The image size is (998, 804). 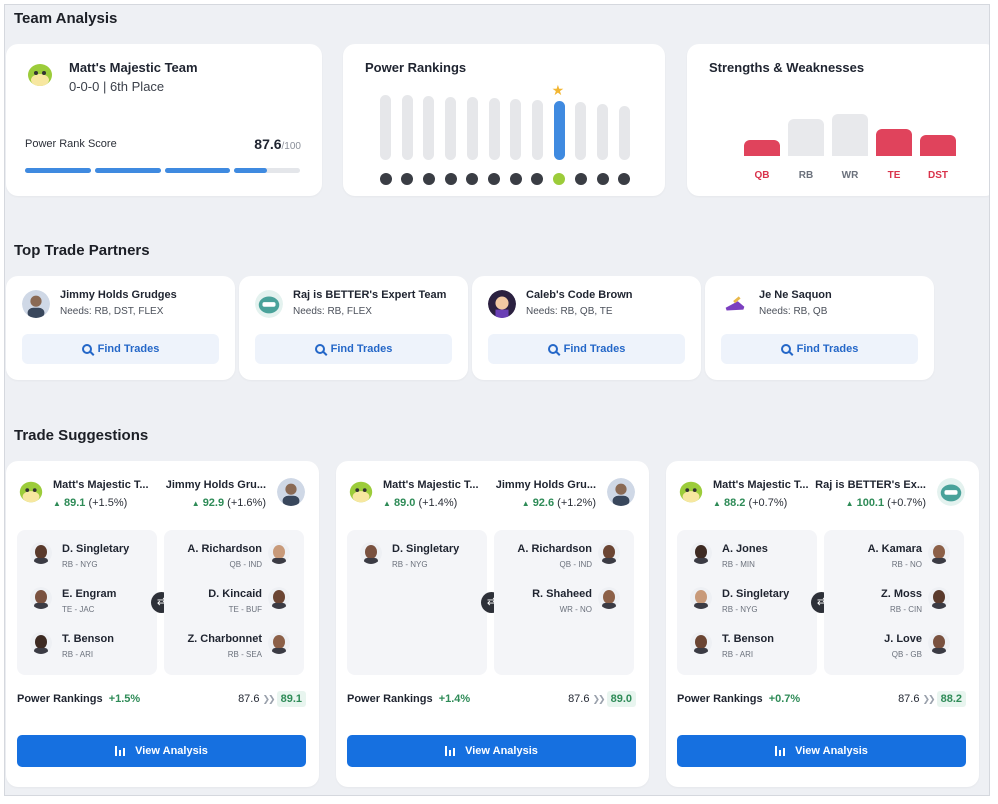 What do you see at coordinates (932, 699) in the screenshot?
I see `power-rankings-compare: 87.6 ❯❯ 88.2` at bounding box center [932, 699].